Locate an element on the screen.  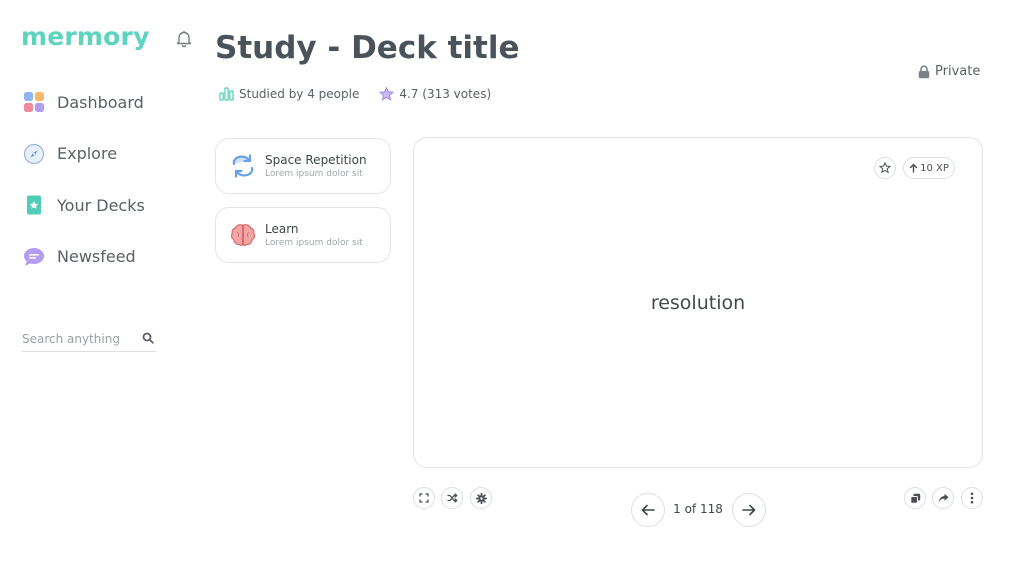
settings-button is located at coordinates (481, 498).